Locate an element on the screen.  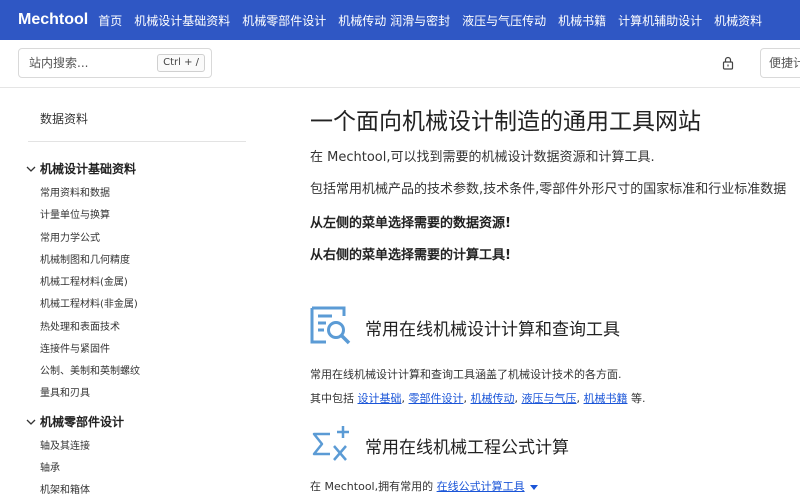
formula-tools-link-label: 在线公式计算工具 is located at coordinates (480, 486).